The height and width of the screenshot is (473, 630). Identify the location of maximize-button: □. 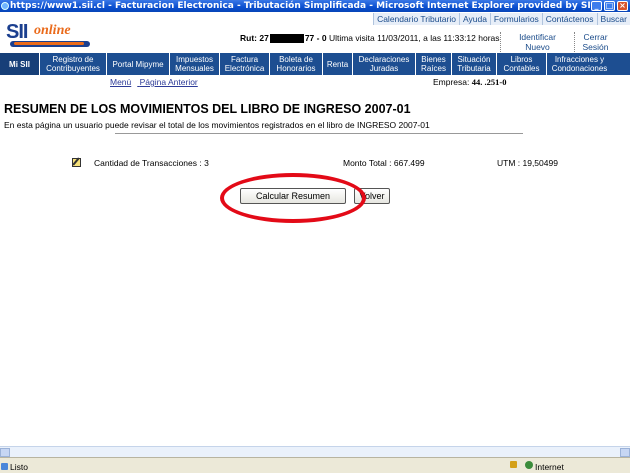
(609, 6).